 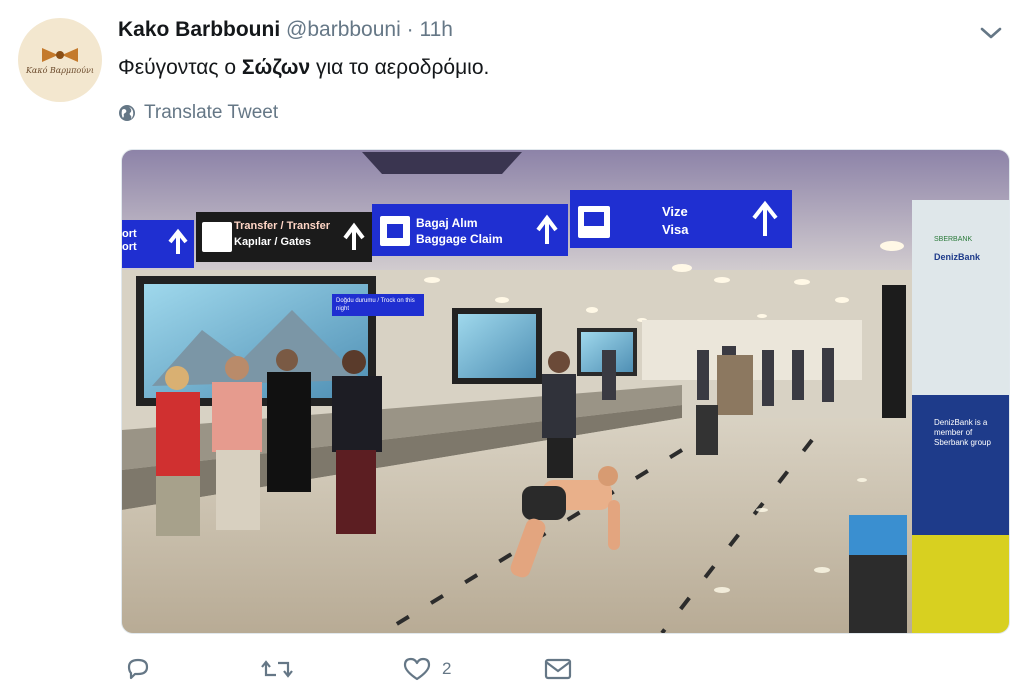 What do you see at coordinates (953, 239) in the screenshot?
I see `bank-logo: SBERBANK` at bounding box center [953, 239].